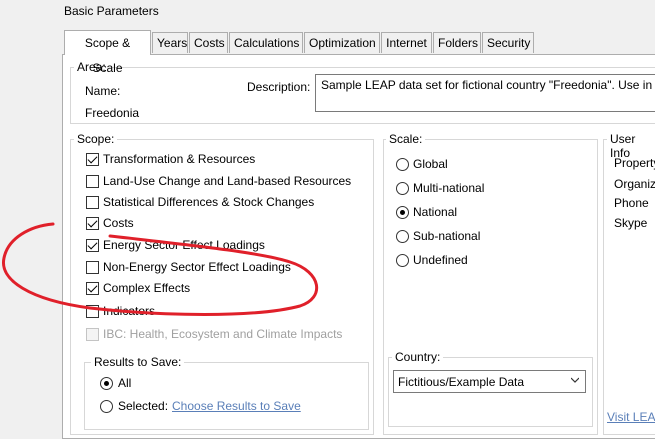  What do you see at coordinates (227, 181) in the screenshot?
I see `label-land-use-change: Land-Use Change and Land-based Resources` at bounding box center [227, 181].